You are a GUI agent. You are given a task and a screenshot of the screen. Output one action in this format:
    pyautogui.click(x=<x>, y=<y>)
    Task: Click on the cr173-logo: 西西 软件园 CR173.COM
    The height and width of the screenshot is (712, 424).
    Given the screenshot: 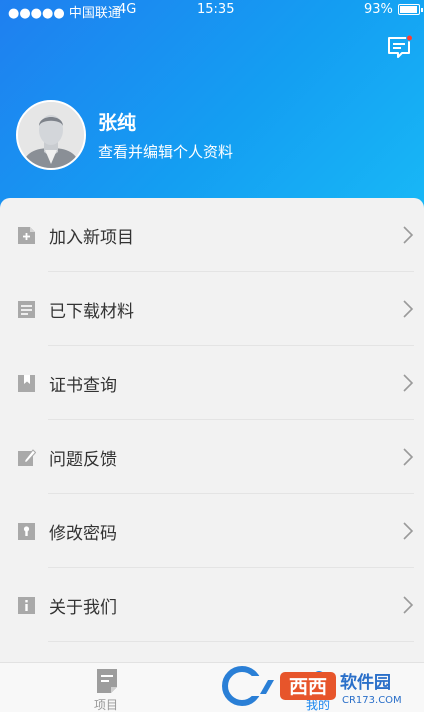 What is the action you would take?
    pyautogui.click(x=312, y=686)
    